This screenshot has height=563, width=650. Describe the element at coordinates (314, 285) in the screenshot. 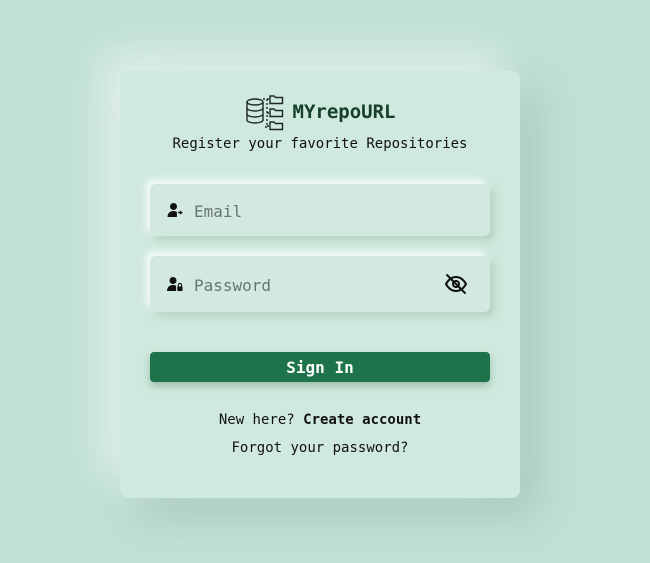

I see `password-input` at that location.